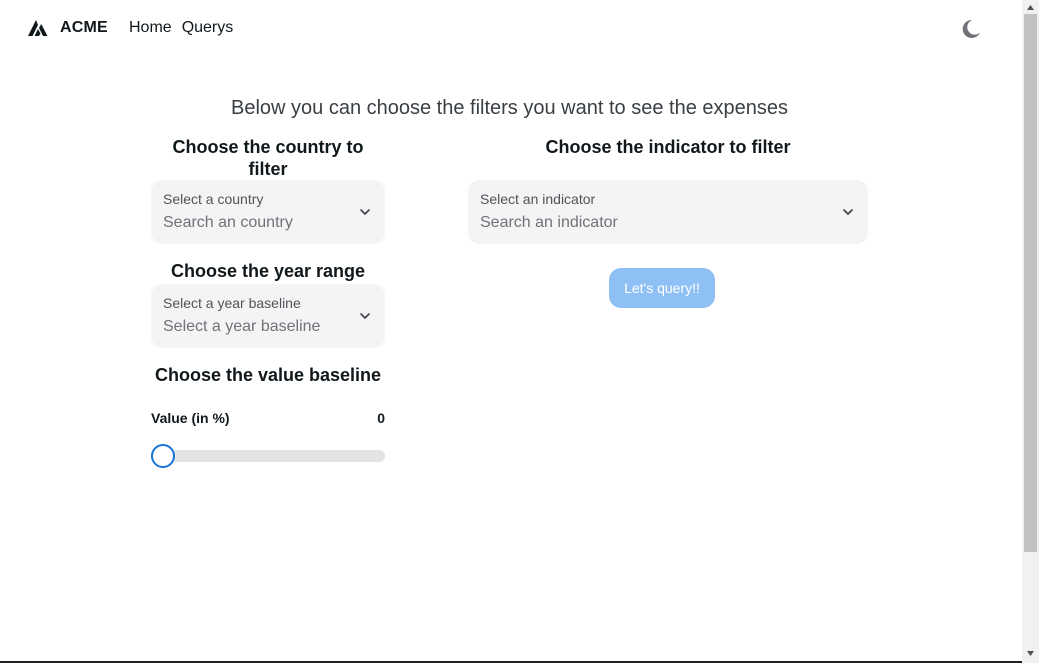 The image size is (1039, 663). Describe the element at coordinates (38, 28) in the screenshot. I see `acme-logo-icon` at that location.